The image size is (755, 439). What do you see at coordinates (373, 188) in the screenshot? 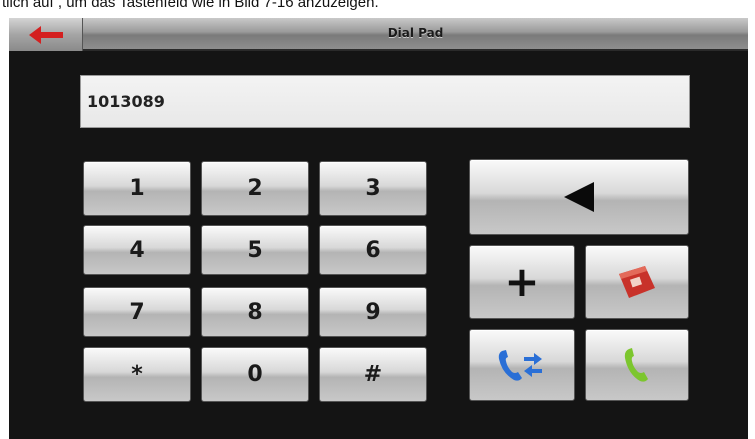
I see `key-3: 3` at bounding box center [373, 188].